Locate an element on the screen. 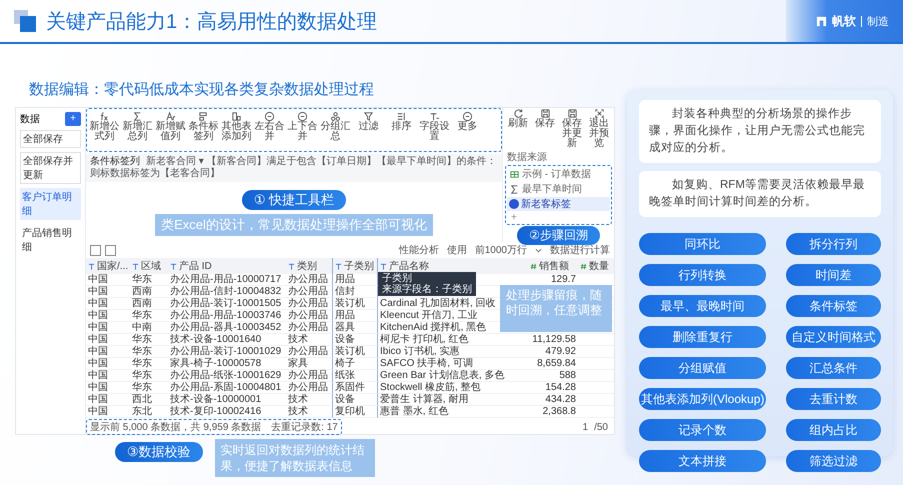 The height and width of the screenshot is (485, 903). table-cell: 154.28 is located at coordinates (553, 388).